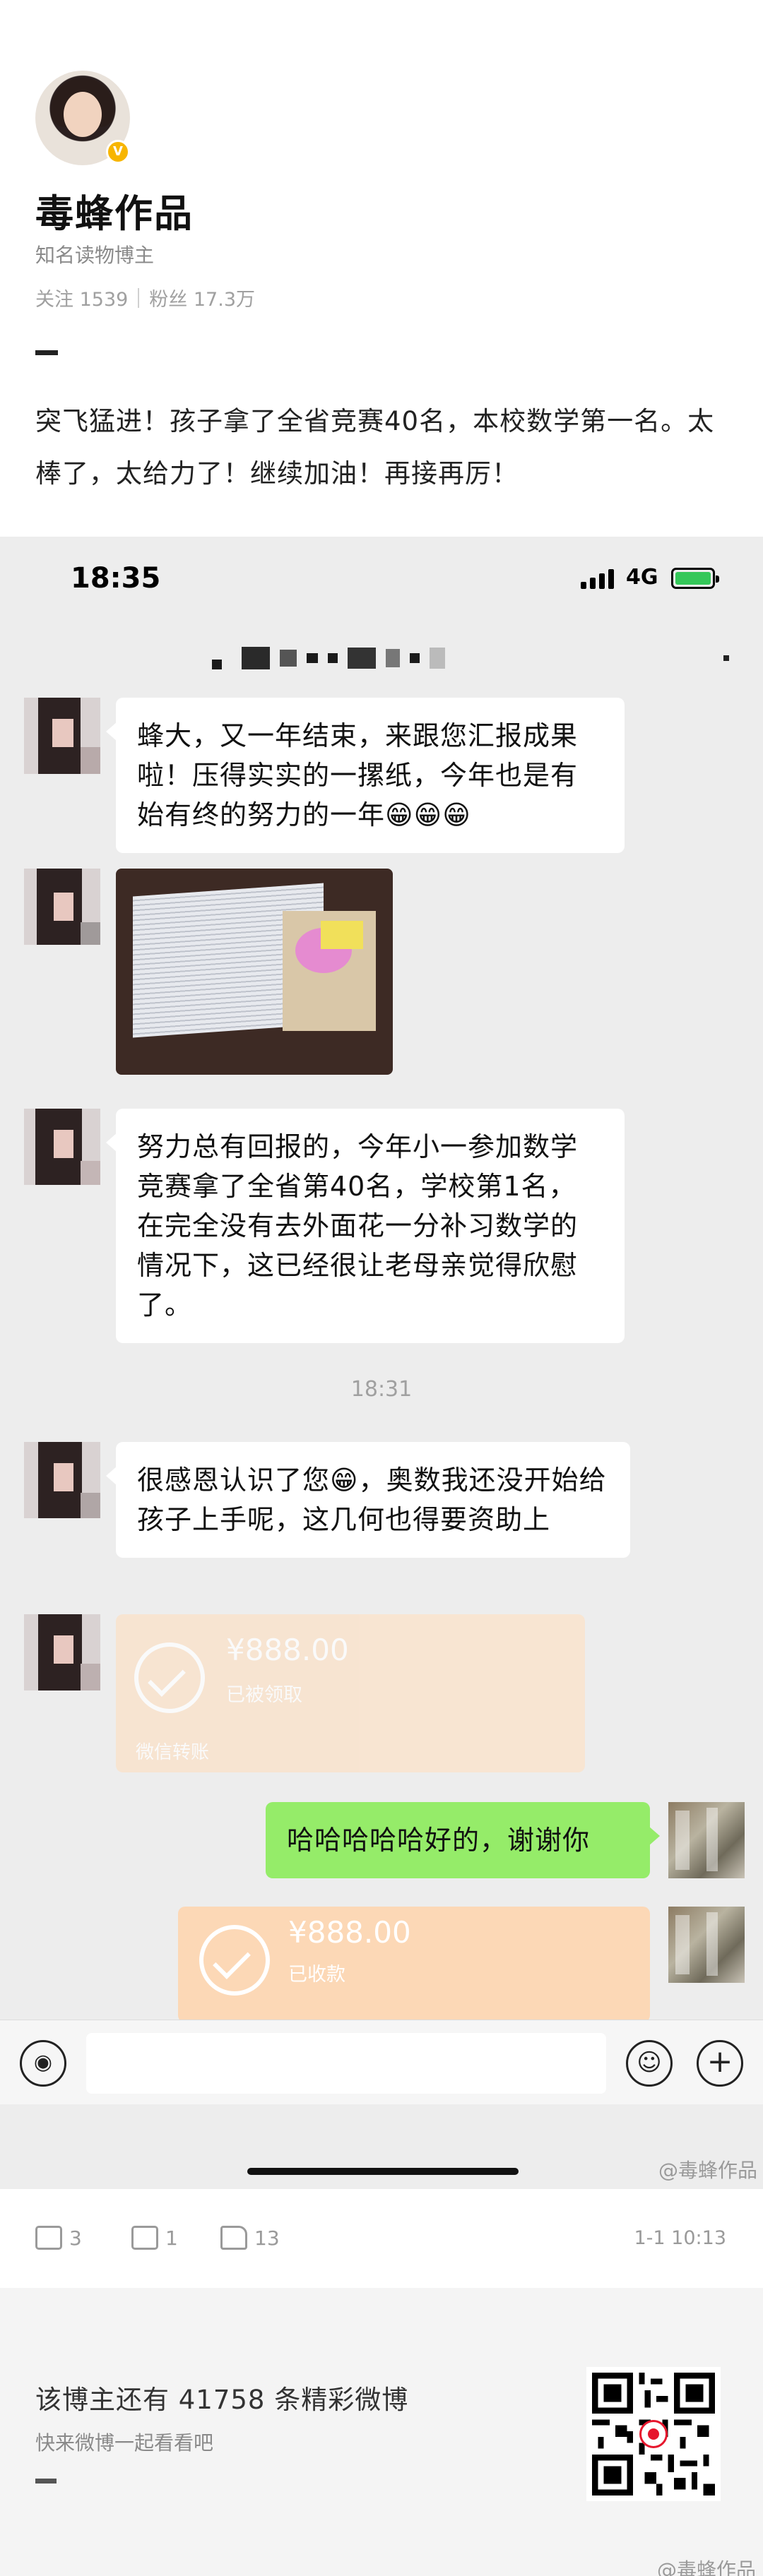  Describe the element at coordinates (350, 1693) in the screenshot. I see `transfer-card-received: ¥888.00 已被领取 微信转账` at that location.